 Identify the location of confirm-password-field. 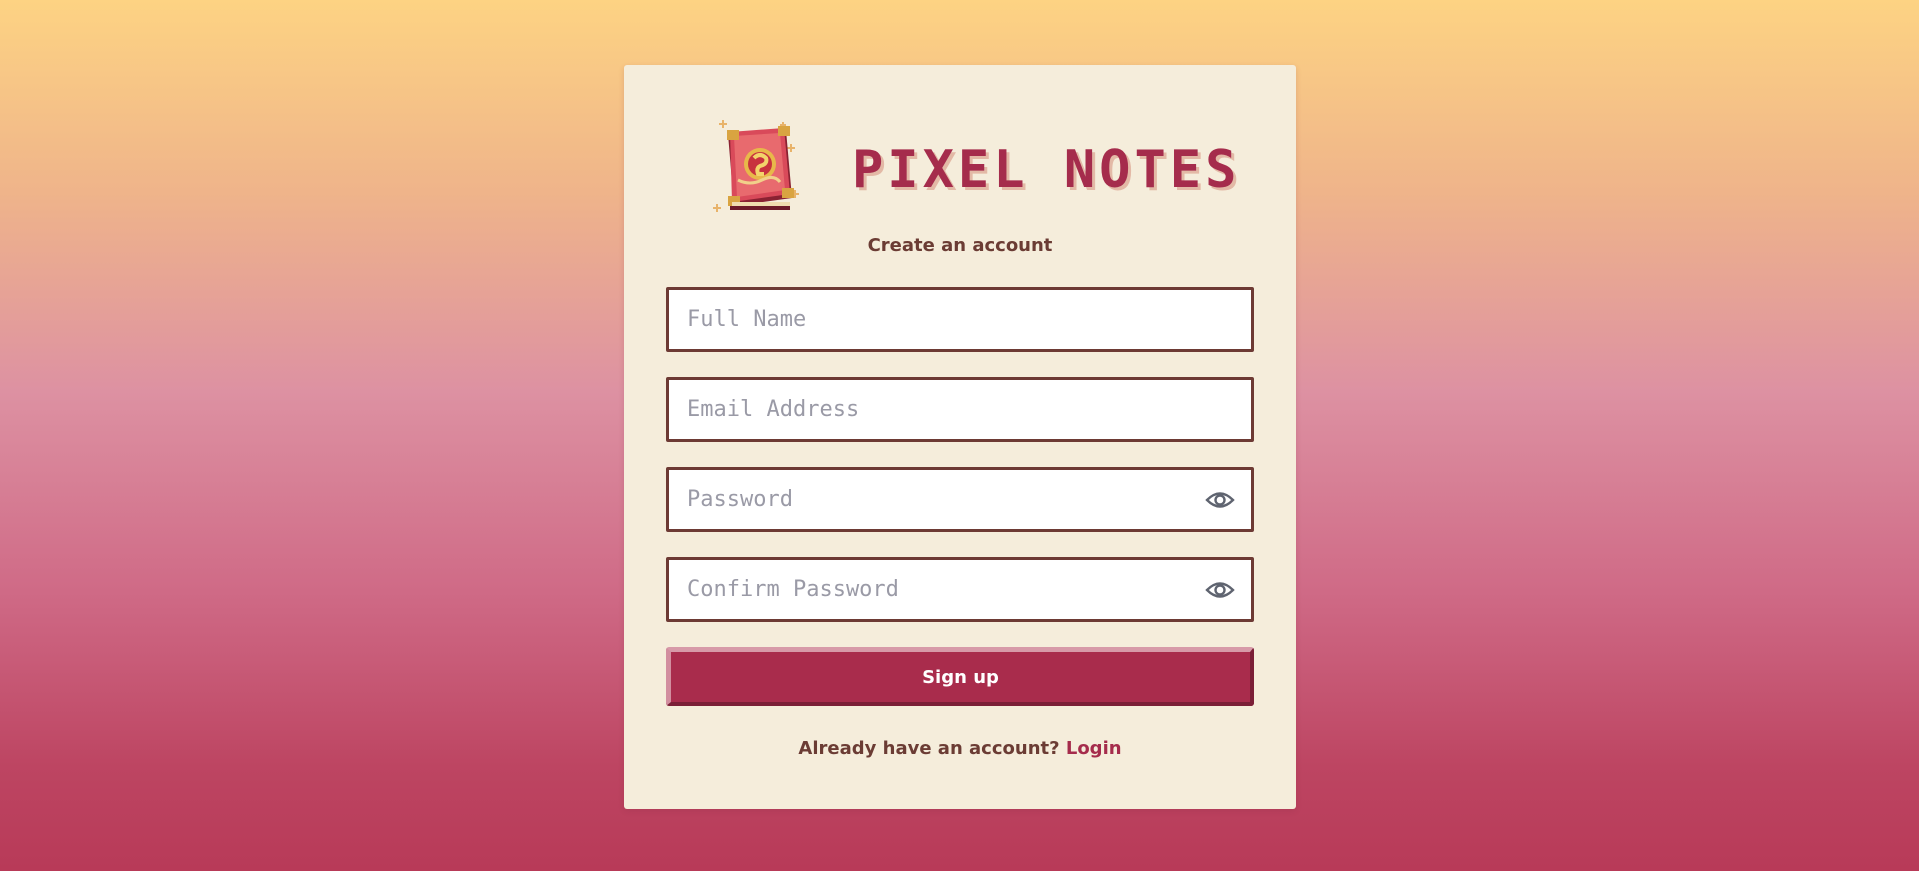
(960, 589).